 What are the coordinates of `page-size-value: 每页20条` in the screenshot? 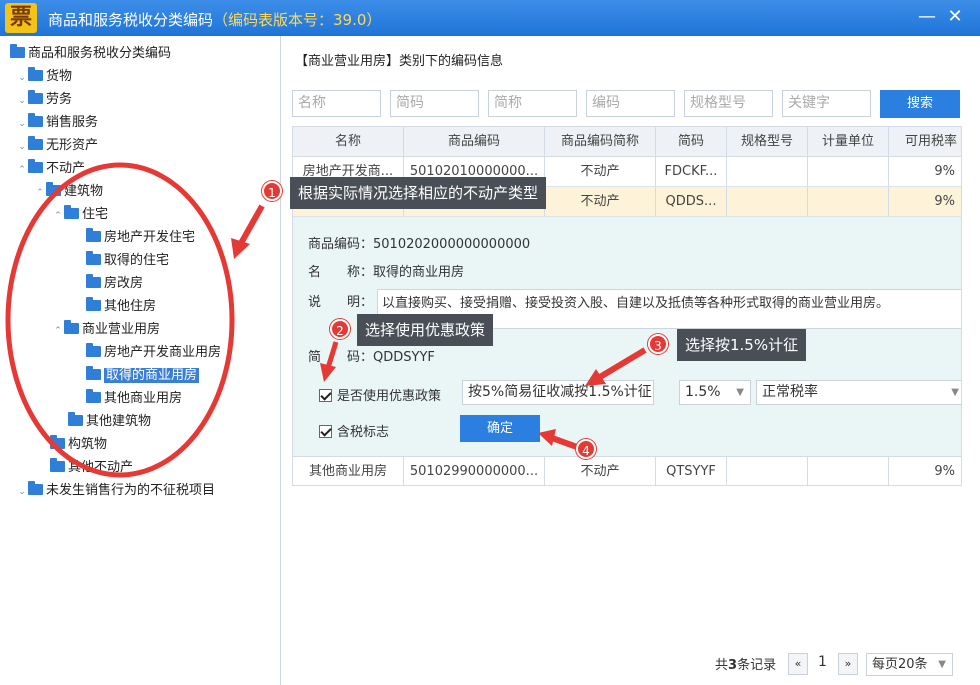 It's located at (900, 664).